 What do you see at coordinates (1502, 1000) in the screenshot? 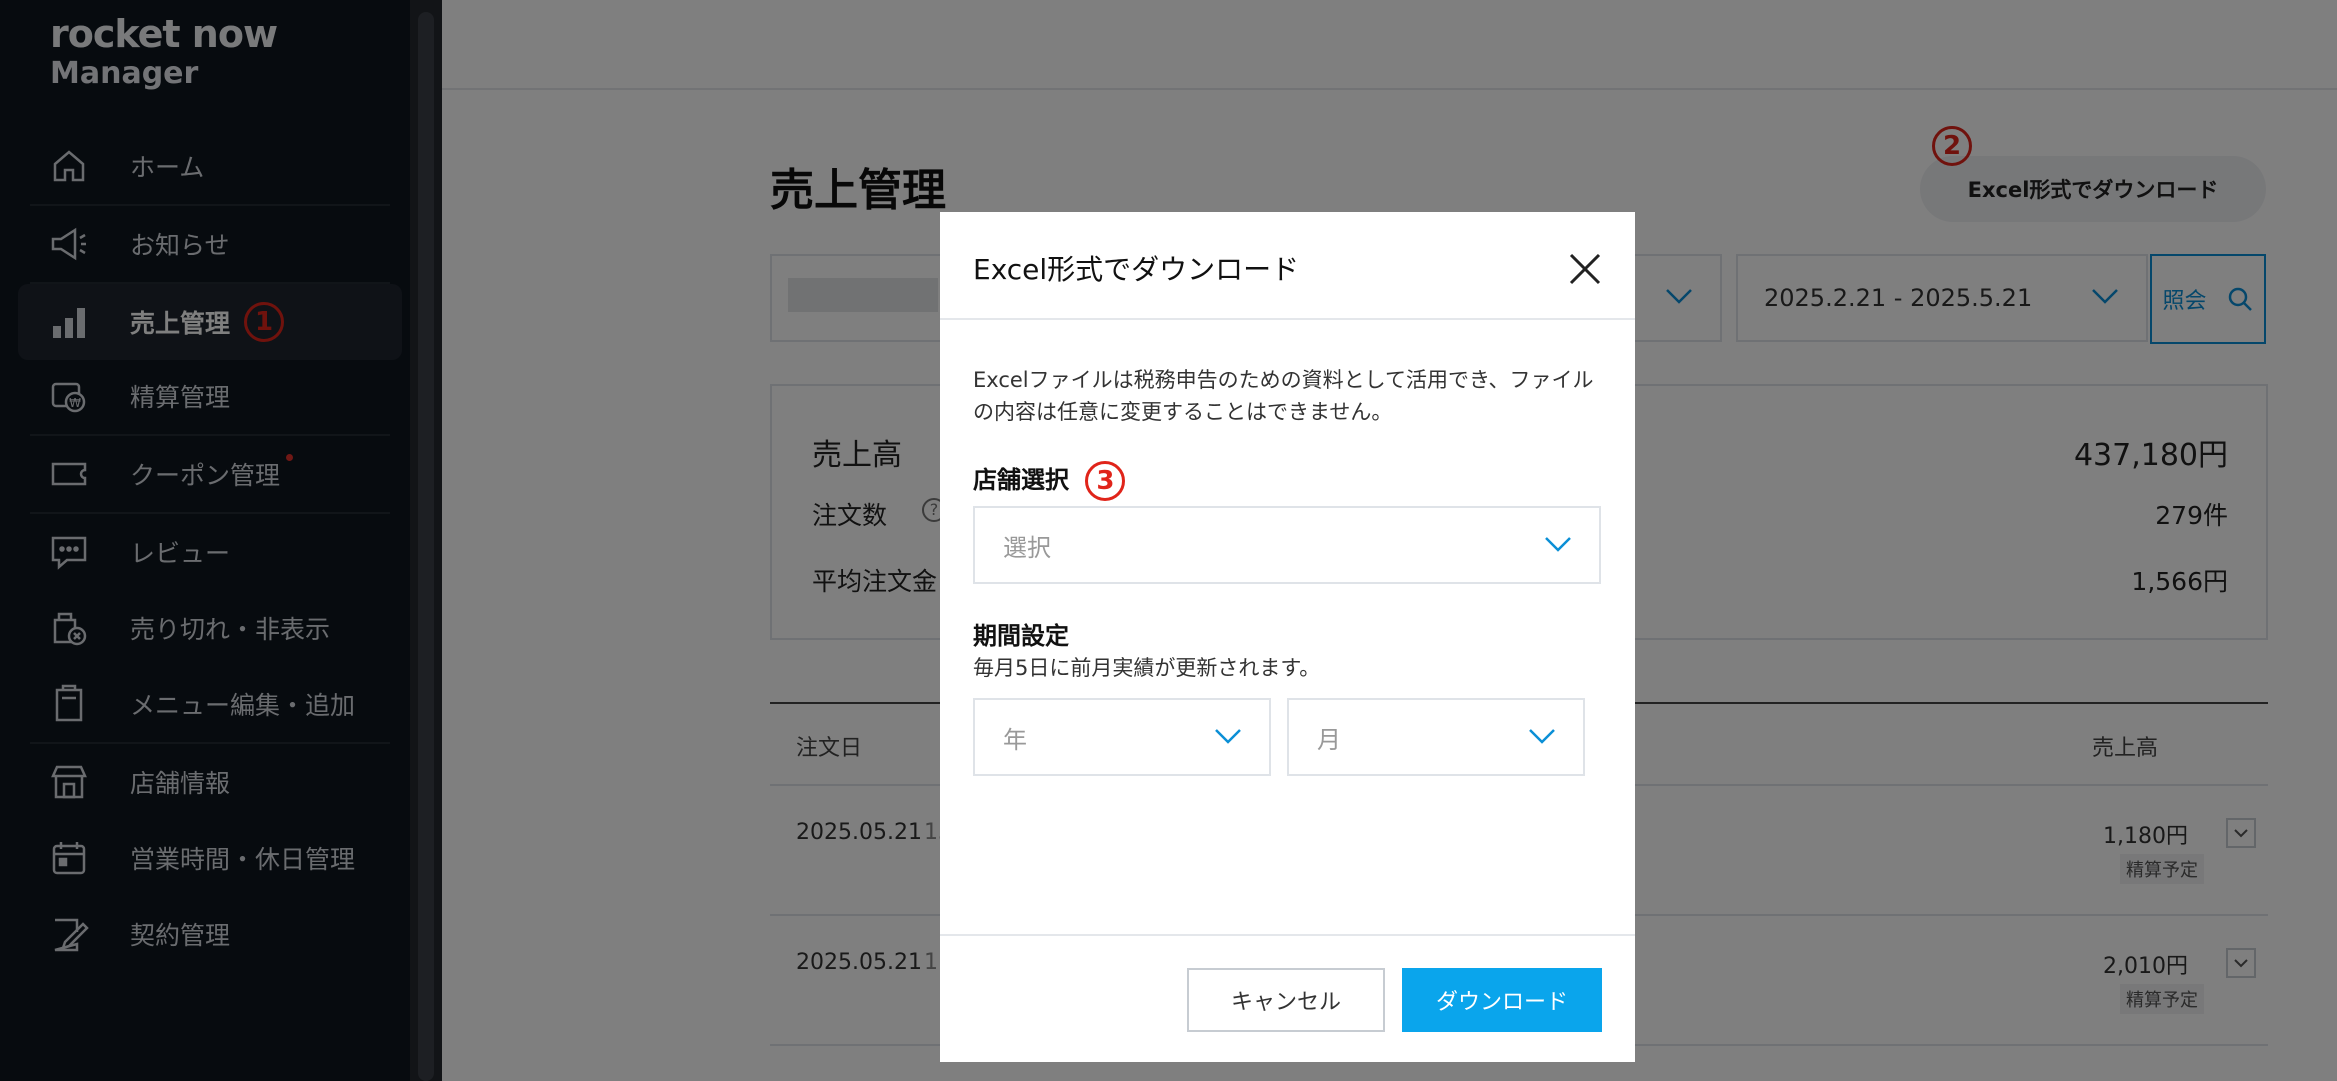
I see `download-button: ダウンロード` at bounding box center [1502, 1000].